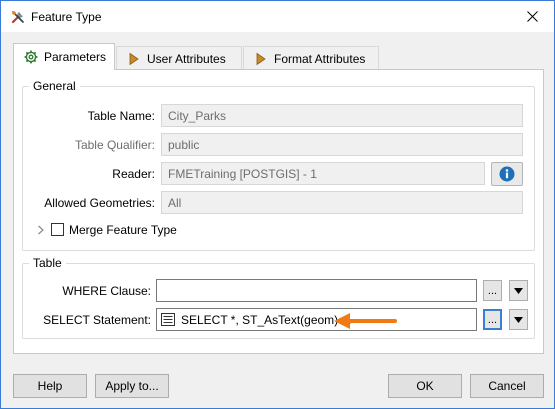 The width and height of the screenshot is (555, 409). What do you see at coordinates (97, 320) in the screenshot?
I see `select-statement-label: SELECT Statement:` at bounding box center [97, 320].